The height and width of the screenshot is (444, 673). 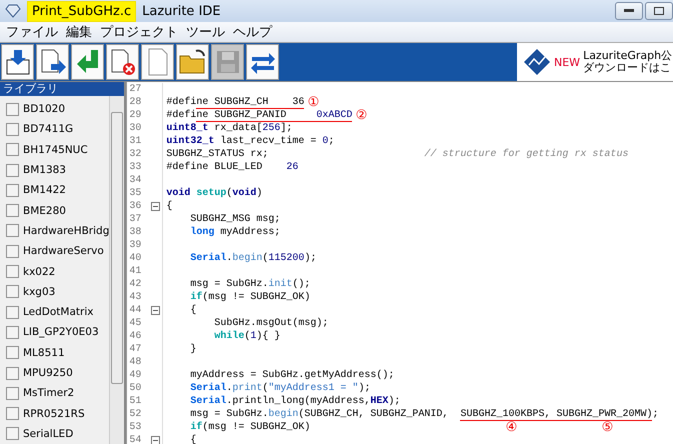 What do you see at coordinates (135, 375) in the screenshot?
I see `line-number: 49` at bounding box center [135, 375].